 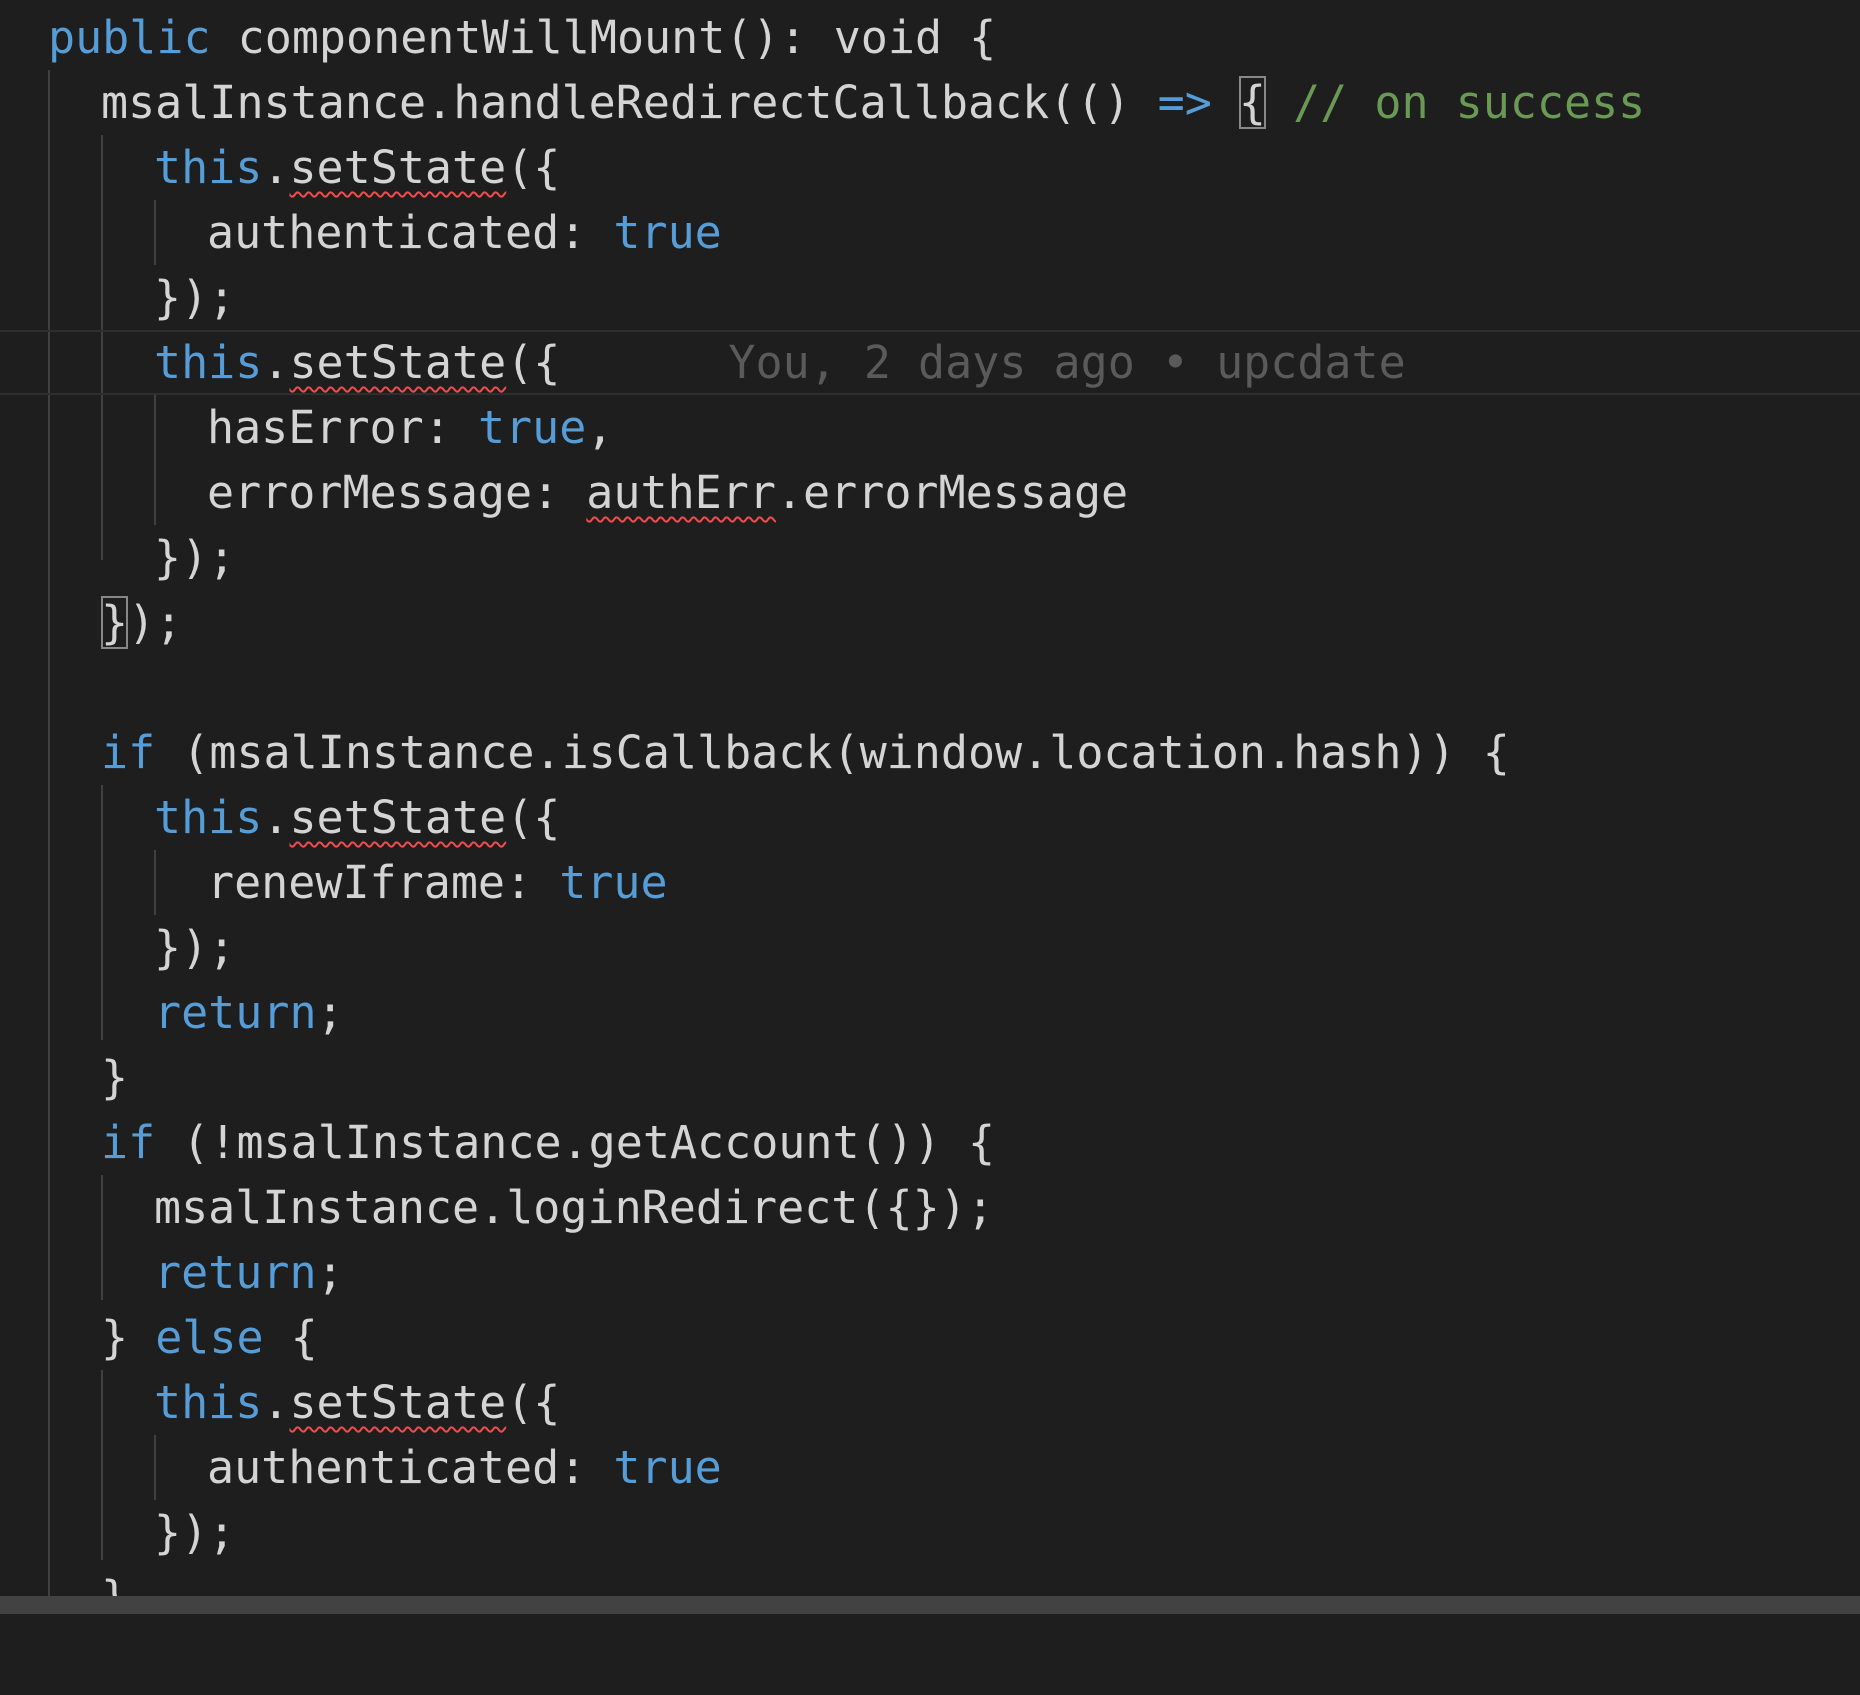 What do you see at coordinates (681, 492) in the screenshot?
I see `error-squiggle-token: authErr` at bounding box center [681, 492].